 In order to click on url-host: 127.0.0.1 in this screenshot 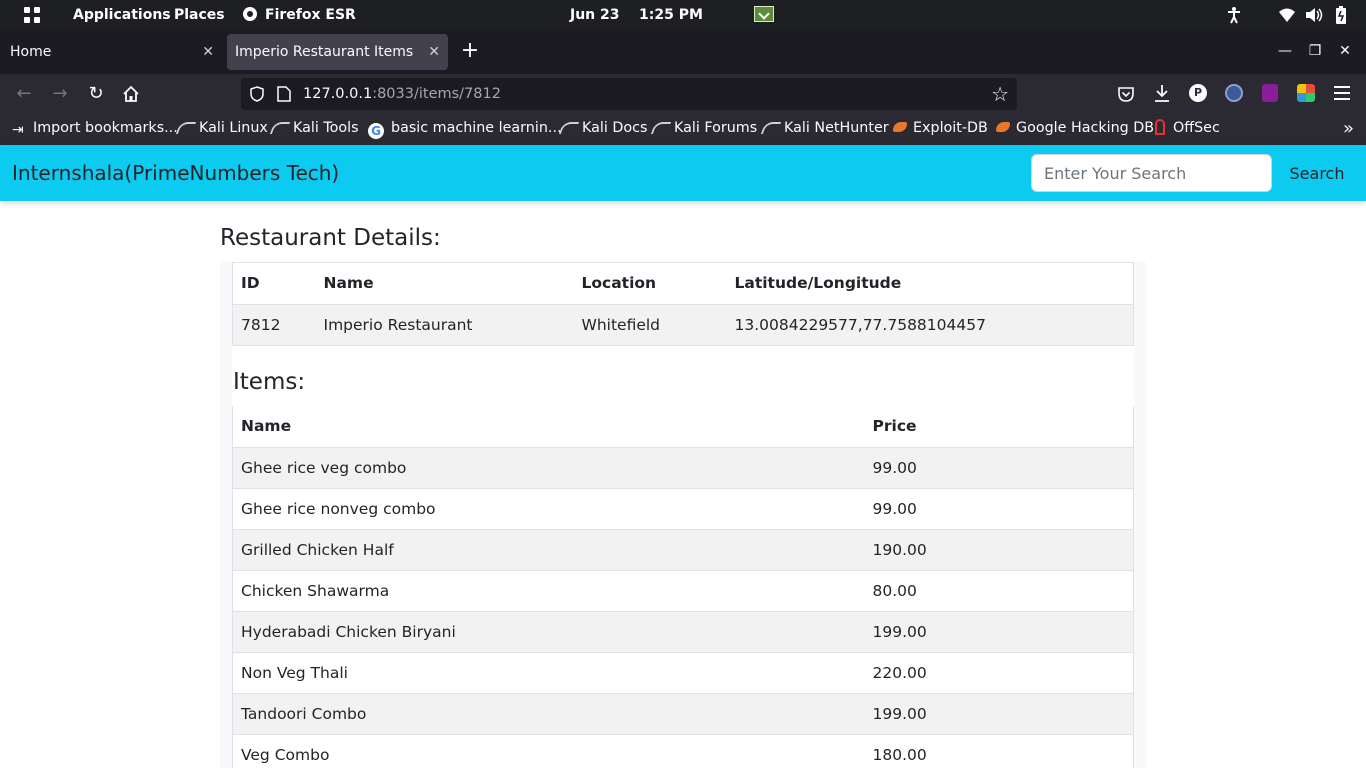, I will do `click(338, 94)`.